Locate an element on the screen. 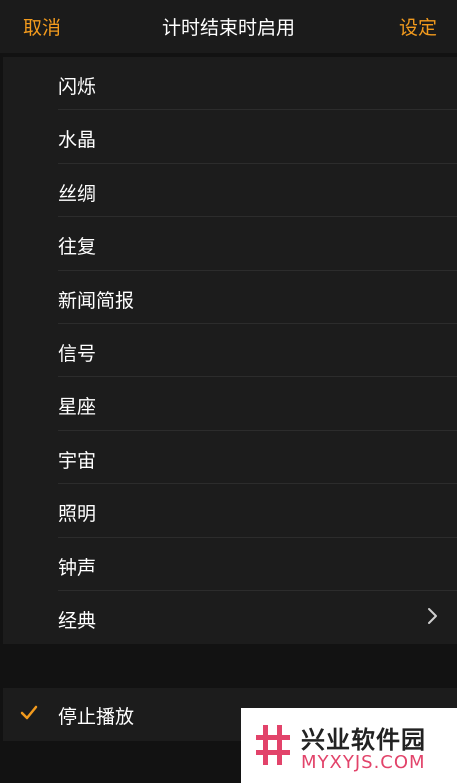  ringtone-item-xinhao: 信号 is located at coordinates (230, 351).